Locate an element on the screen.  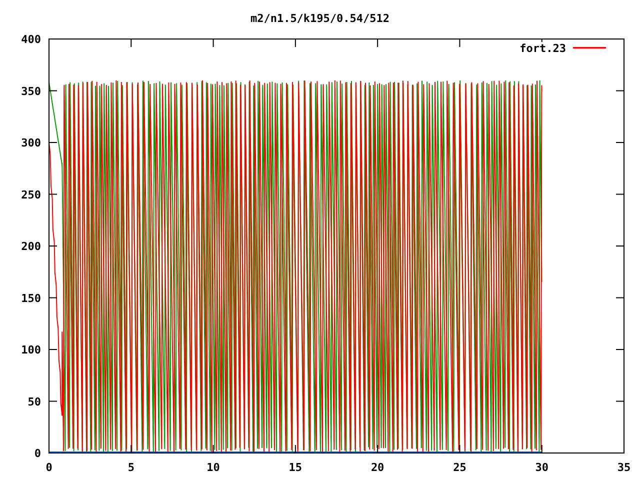
axis-label: 10 is located at coordinates (213, 467).